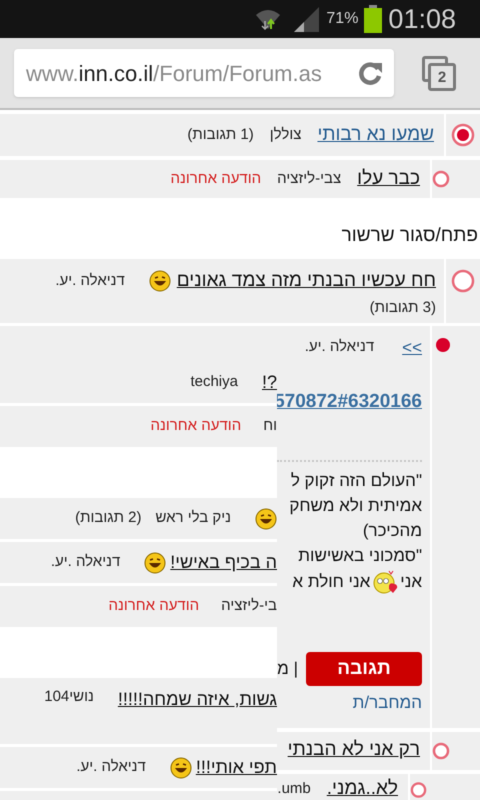  Describe the element at coordinates (364, 669) in the screenshot. I see `reply-button: תגובה` at that location.